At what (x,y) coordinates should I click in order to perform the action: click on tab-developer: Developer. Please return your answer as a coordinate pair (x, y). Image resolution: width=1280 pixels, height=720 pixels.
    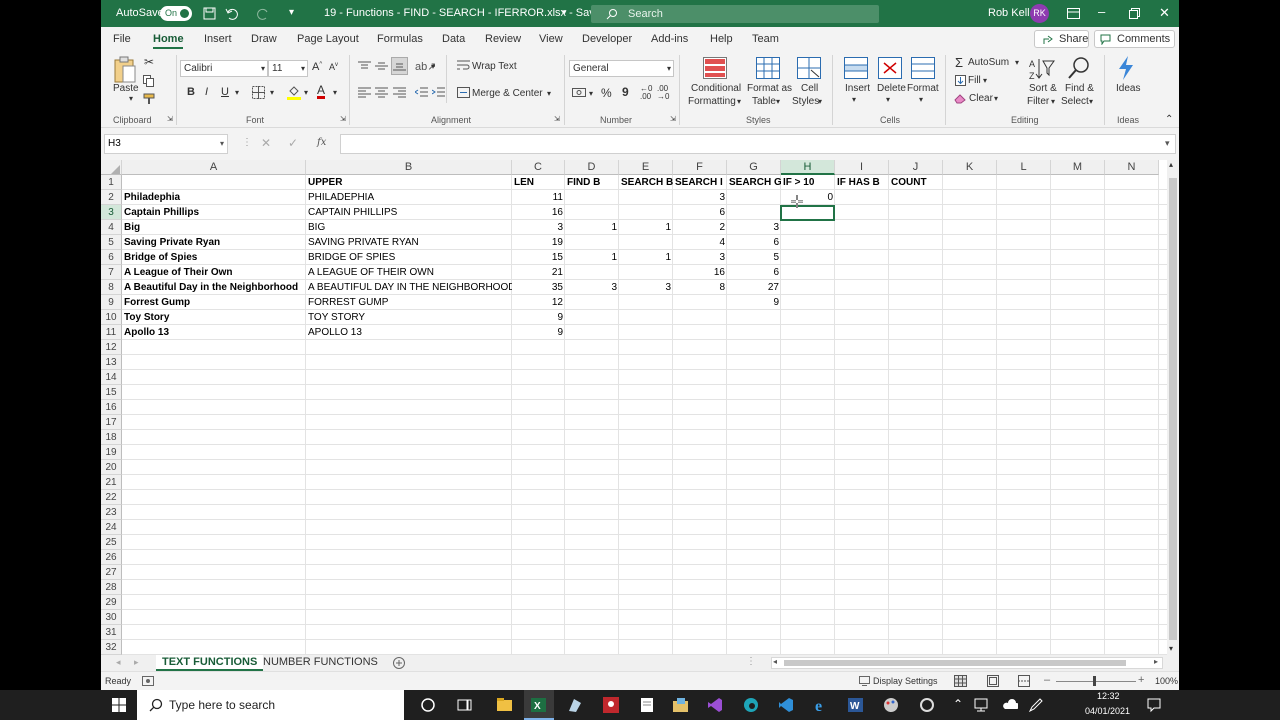
    Looking at the image, I should click on (607, 39).